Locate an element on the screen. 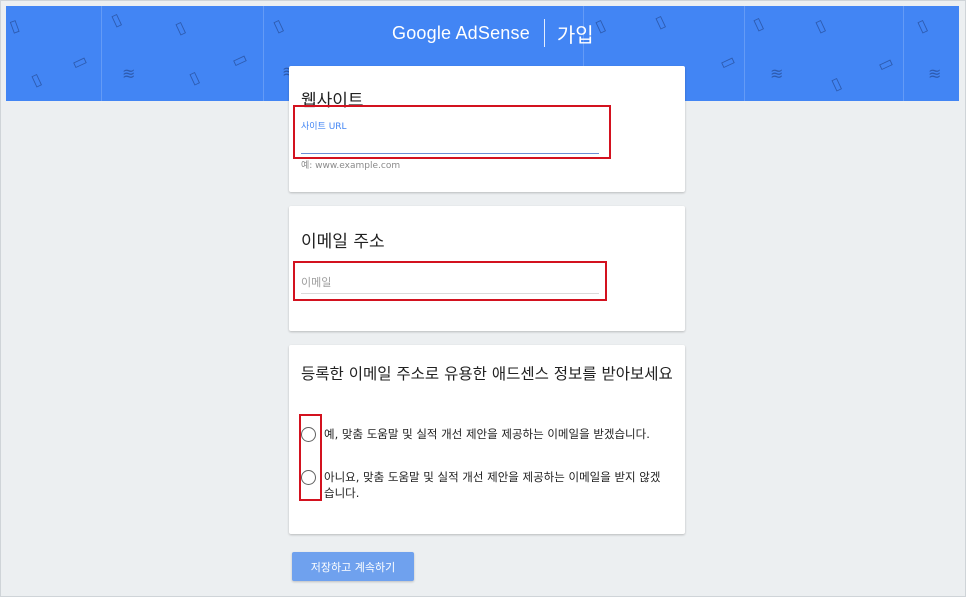 This screenshot has width=966, height=597. save-and-continue-button: 저장하고 계속하기 is located at coordinates (353, 566).